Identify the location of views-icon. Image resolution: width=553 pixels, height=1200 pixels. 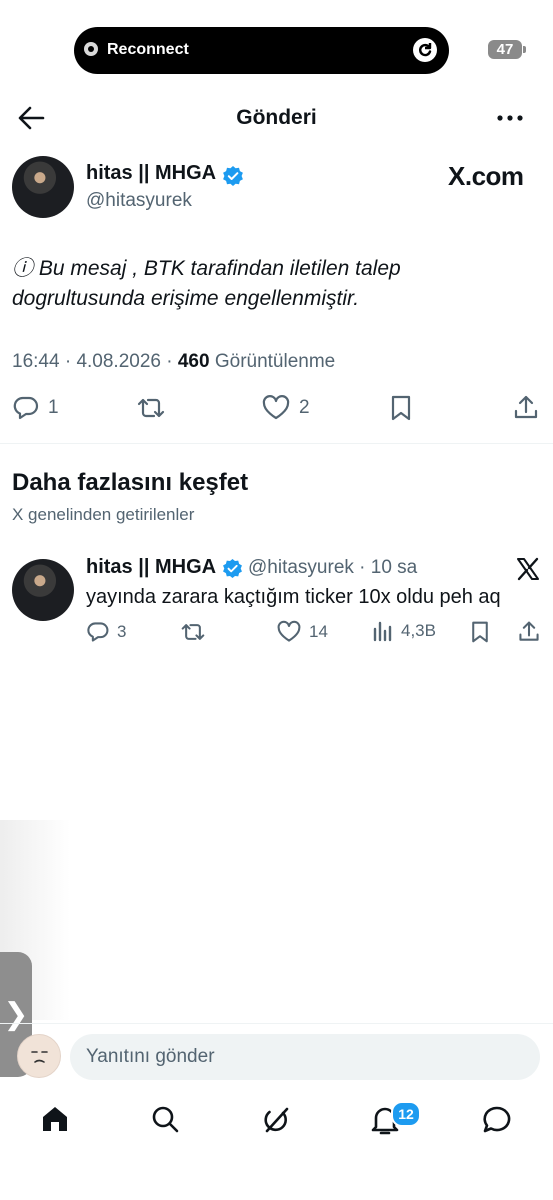
(383, 631).